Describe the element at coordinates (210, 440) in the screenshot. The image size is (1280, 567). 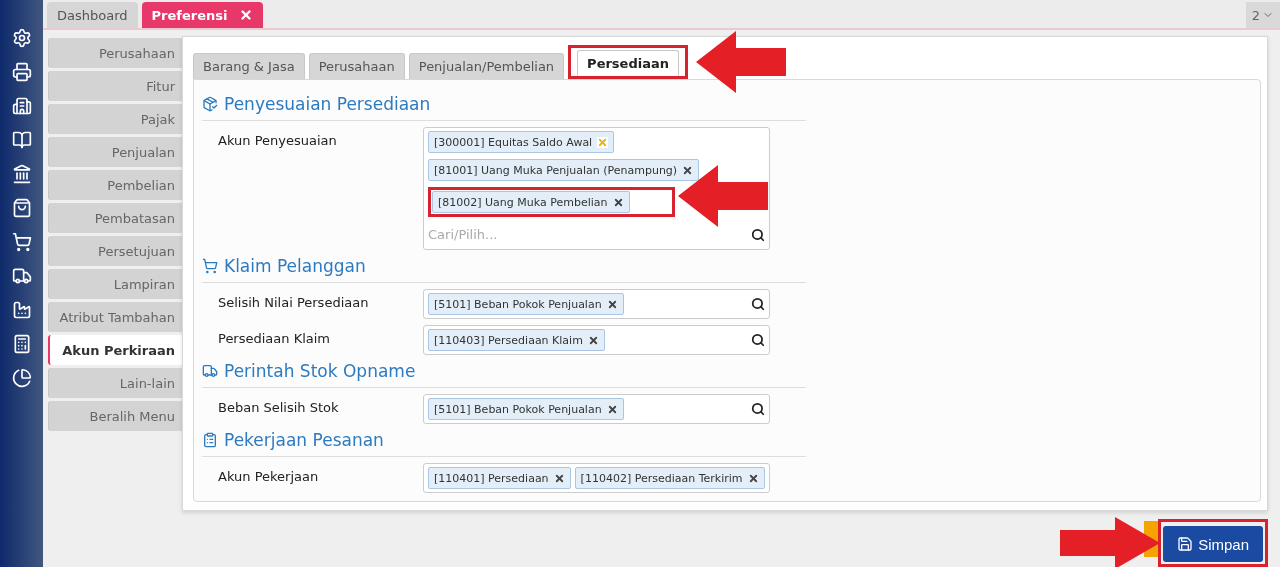
I see `clipboard-icon` at that location.